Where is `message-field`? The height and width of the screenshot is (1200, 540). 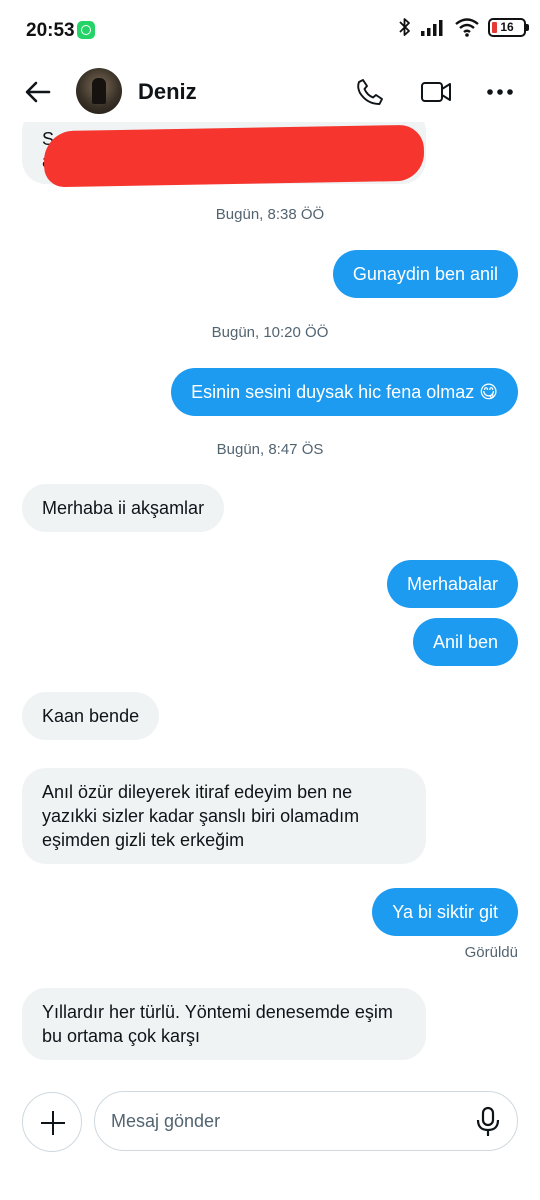
message-field is located at coordinates (306, 1121).